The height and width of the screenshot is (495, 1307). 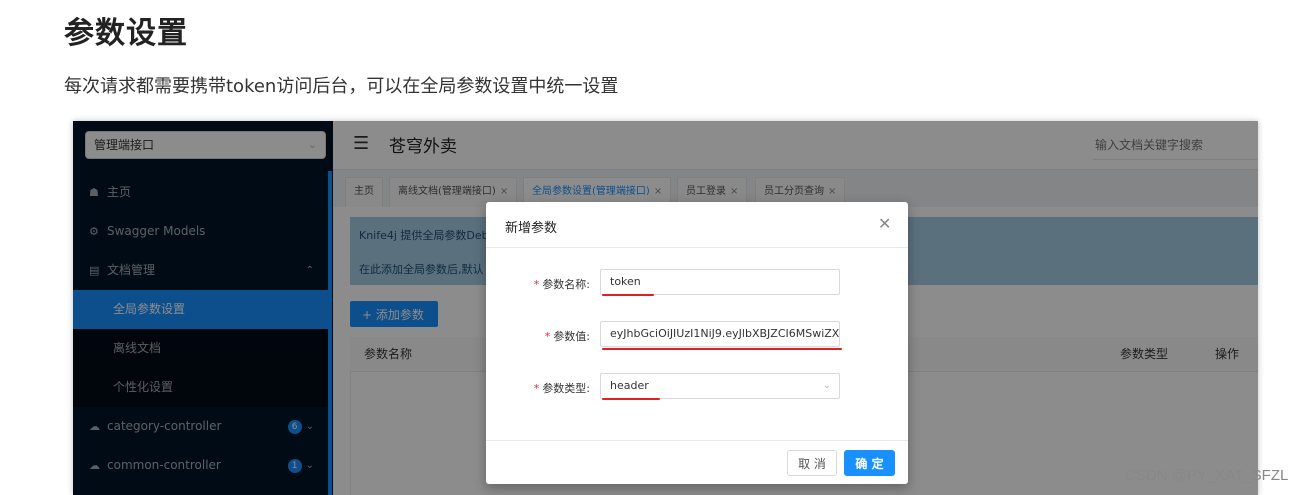 I want to click on param-name-label: * 参数名称:, so click(x=538, y=284).